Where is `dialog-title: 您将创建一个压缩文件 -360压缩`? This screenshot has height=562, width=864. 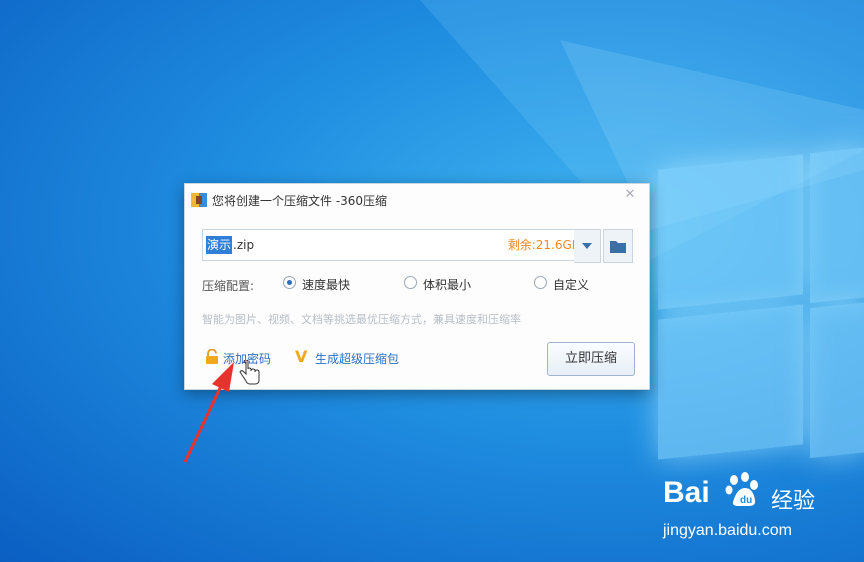 dialog-title: 您将创建一个压缩文件 -360压缩 is located at coordinates (300, 201).